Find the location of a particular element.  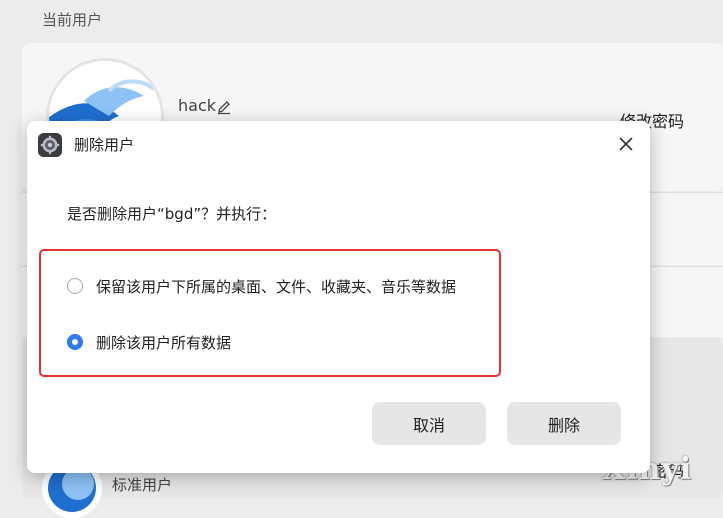

cancel-button: 取消 is located at coordinates (429, 423).